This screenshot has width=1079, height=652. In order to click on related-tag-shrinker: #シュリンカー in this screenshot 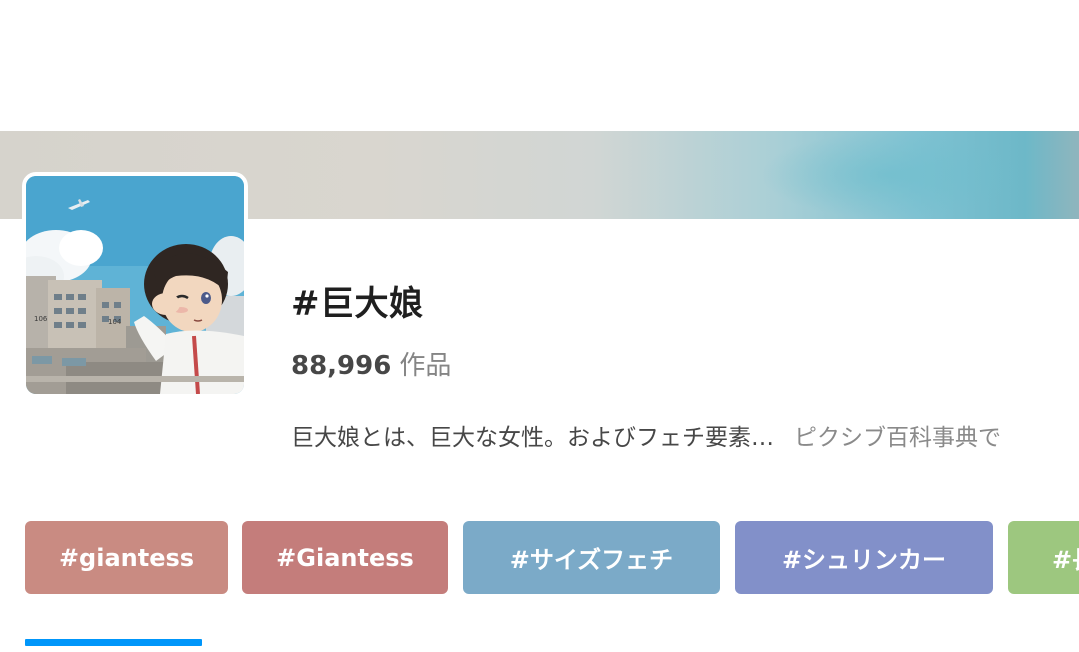, I will do `click(864, 557)`.